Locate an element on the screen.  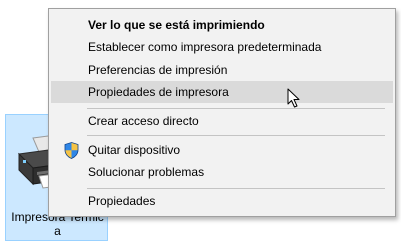
menu-item-label: Establecer como impresora predeterminada is located at coordinates (205, 47).